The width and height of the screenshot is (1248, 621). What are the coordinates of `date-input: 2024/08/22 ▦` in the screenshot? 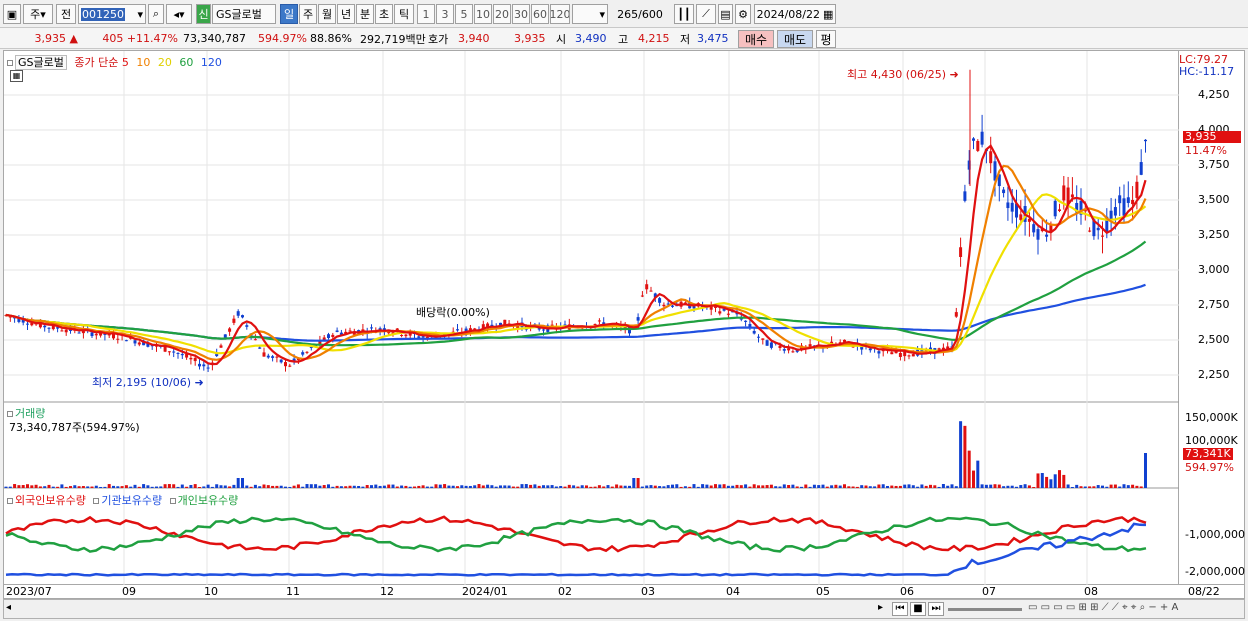 It's located at (795, 14).